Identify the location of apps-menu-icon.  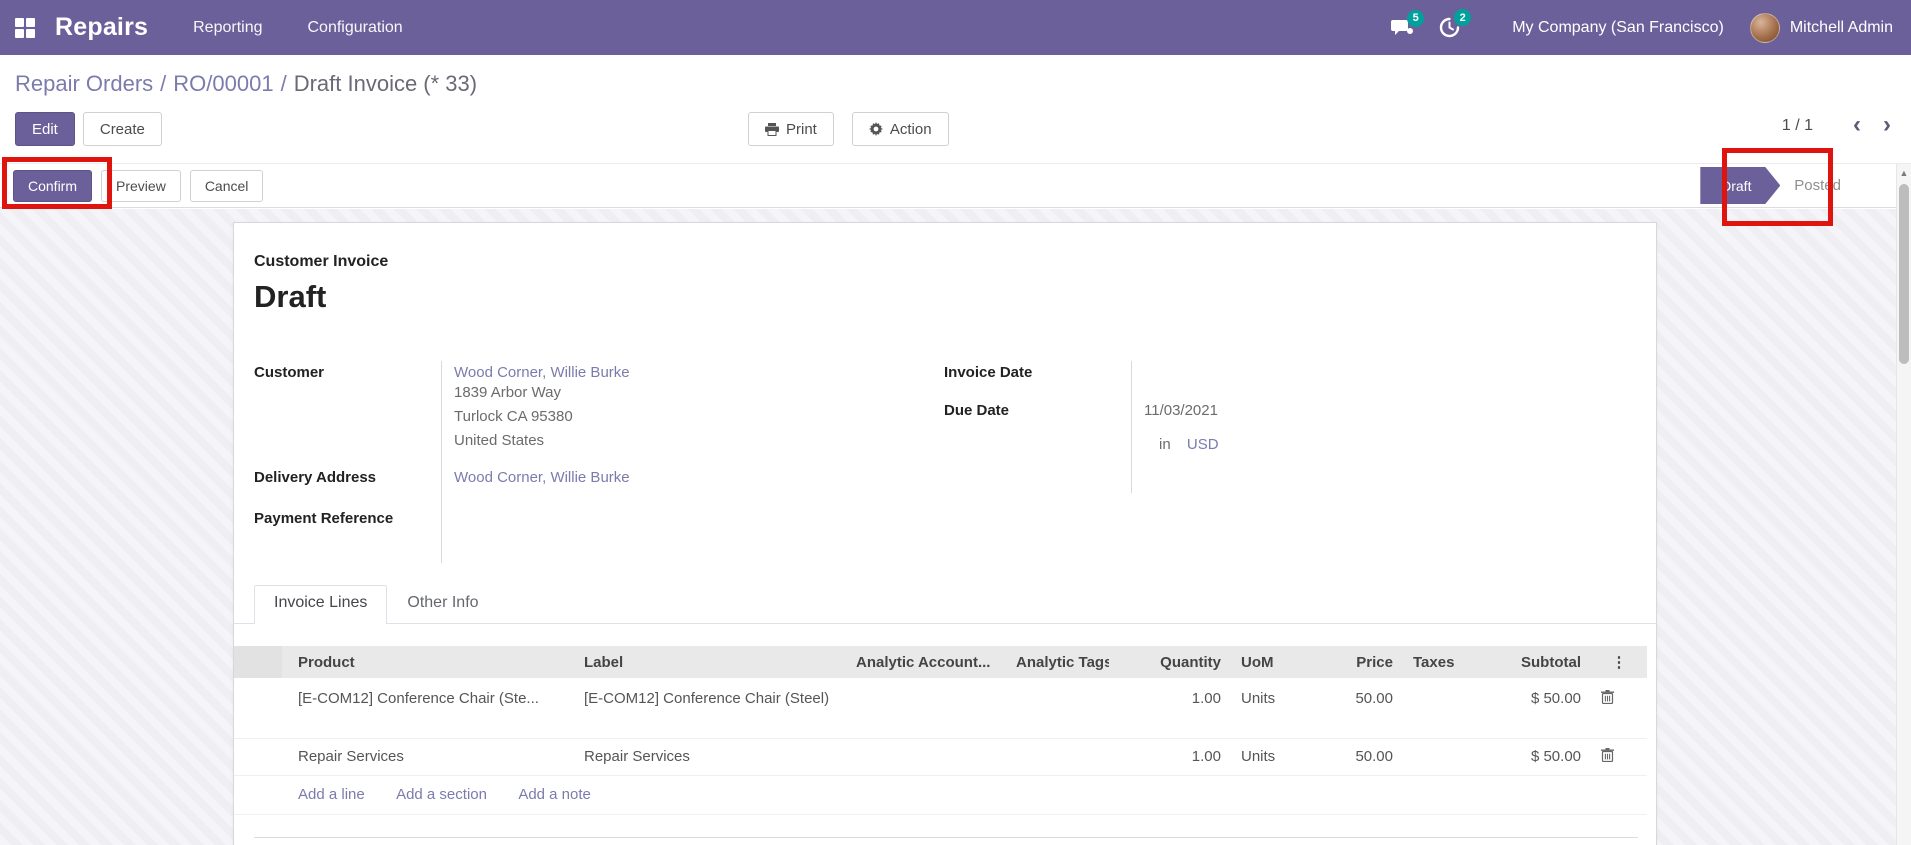
(25, 27).